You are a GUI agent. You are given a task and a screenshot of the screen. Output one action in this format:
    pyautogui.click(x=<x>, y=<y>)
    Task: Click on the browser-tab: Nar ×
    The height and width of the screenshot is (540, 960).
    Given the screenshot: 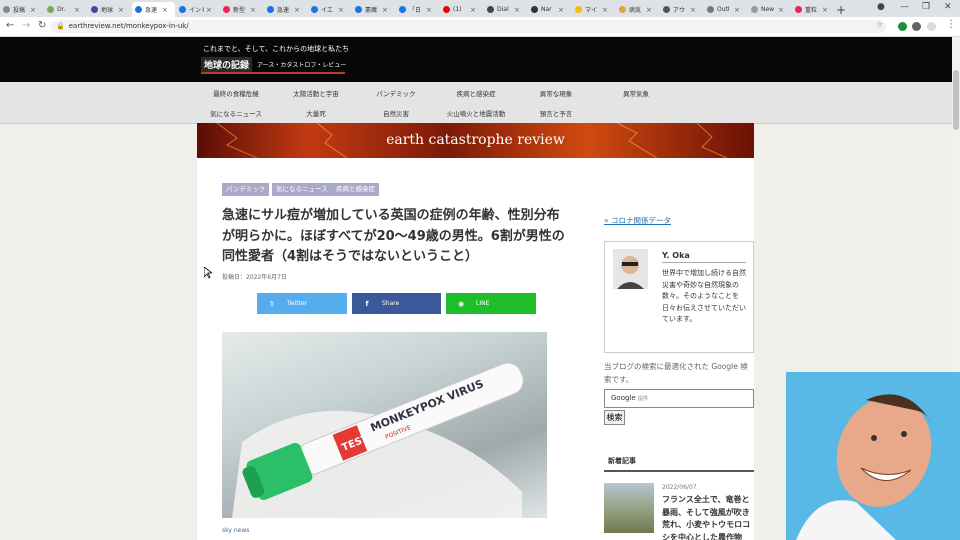 What is the action you would take?
    pyautogui.click(x=549, y=9)
    